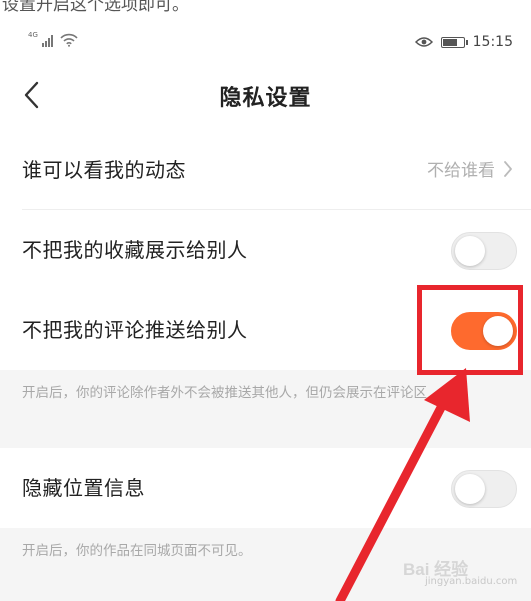  What do you see at coordinates (265, 43) in the screenshot?
I see `status-bar: 4G 15:15` at bounding box center [265, 43].